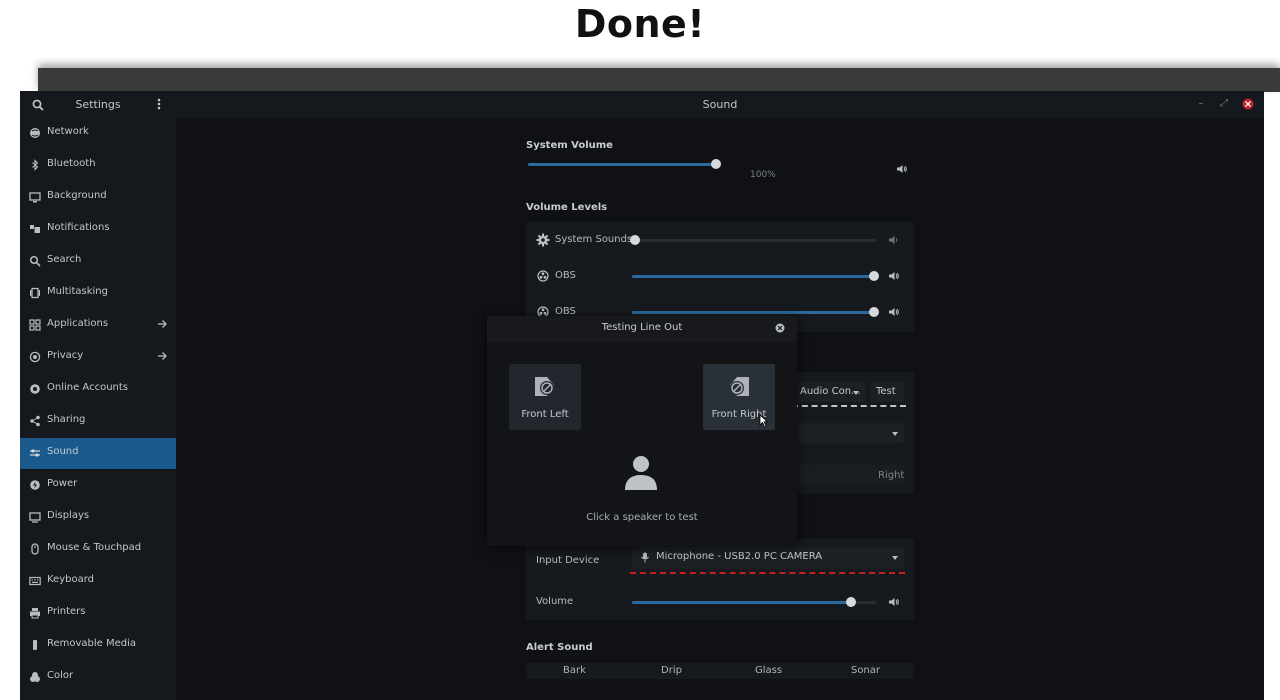 Image resolution: width=1280 pixels, height=700 pixels. Describe the element at coordinates (623, 164) in the screenshot. I see `system-volume-fill` at that location.